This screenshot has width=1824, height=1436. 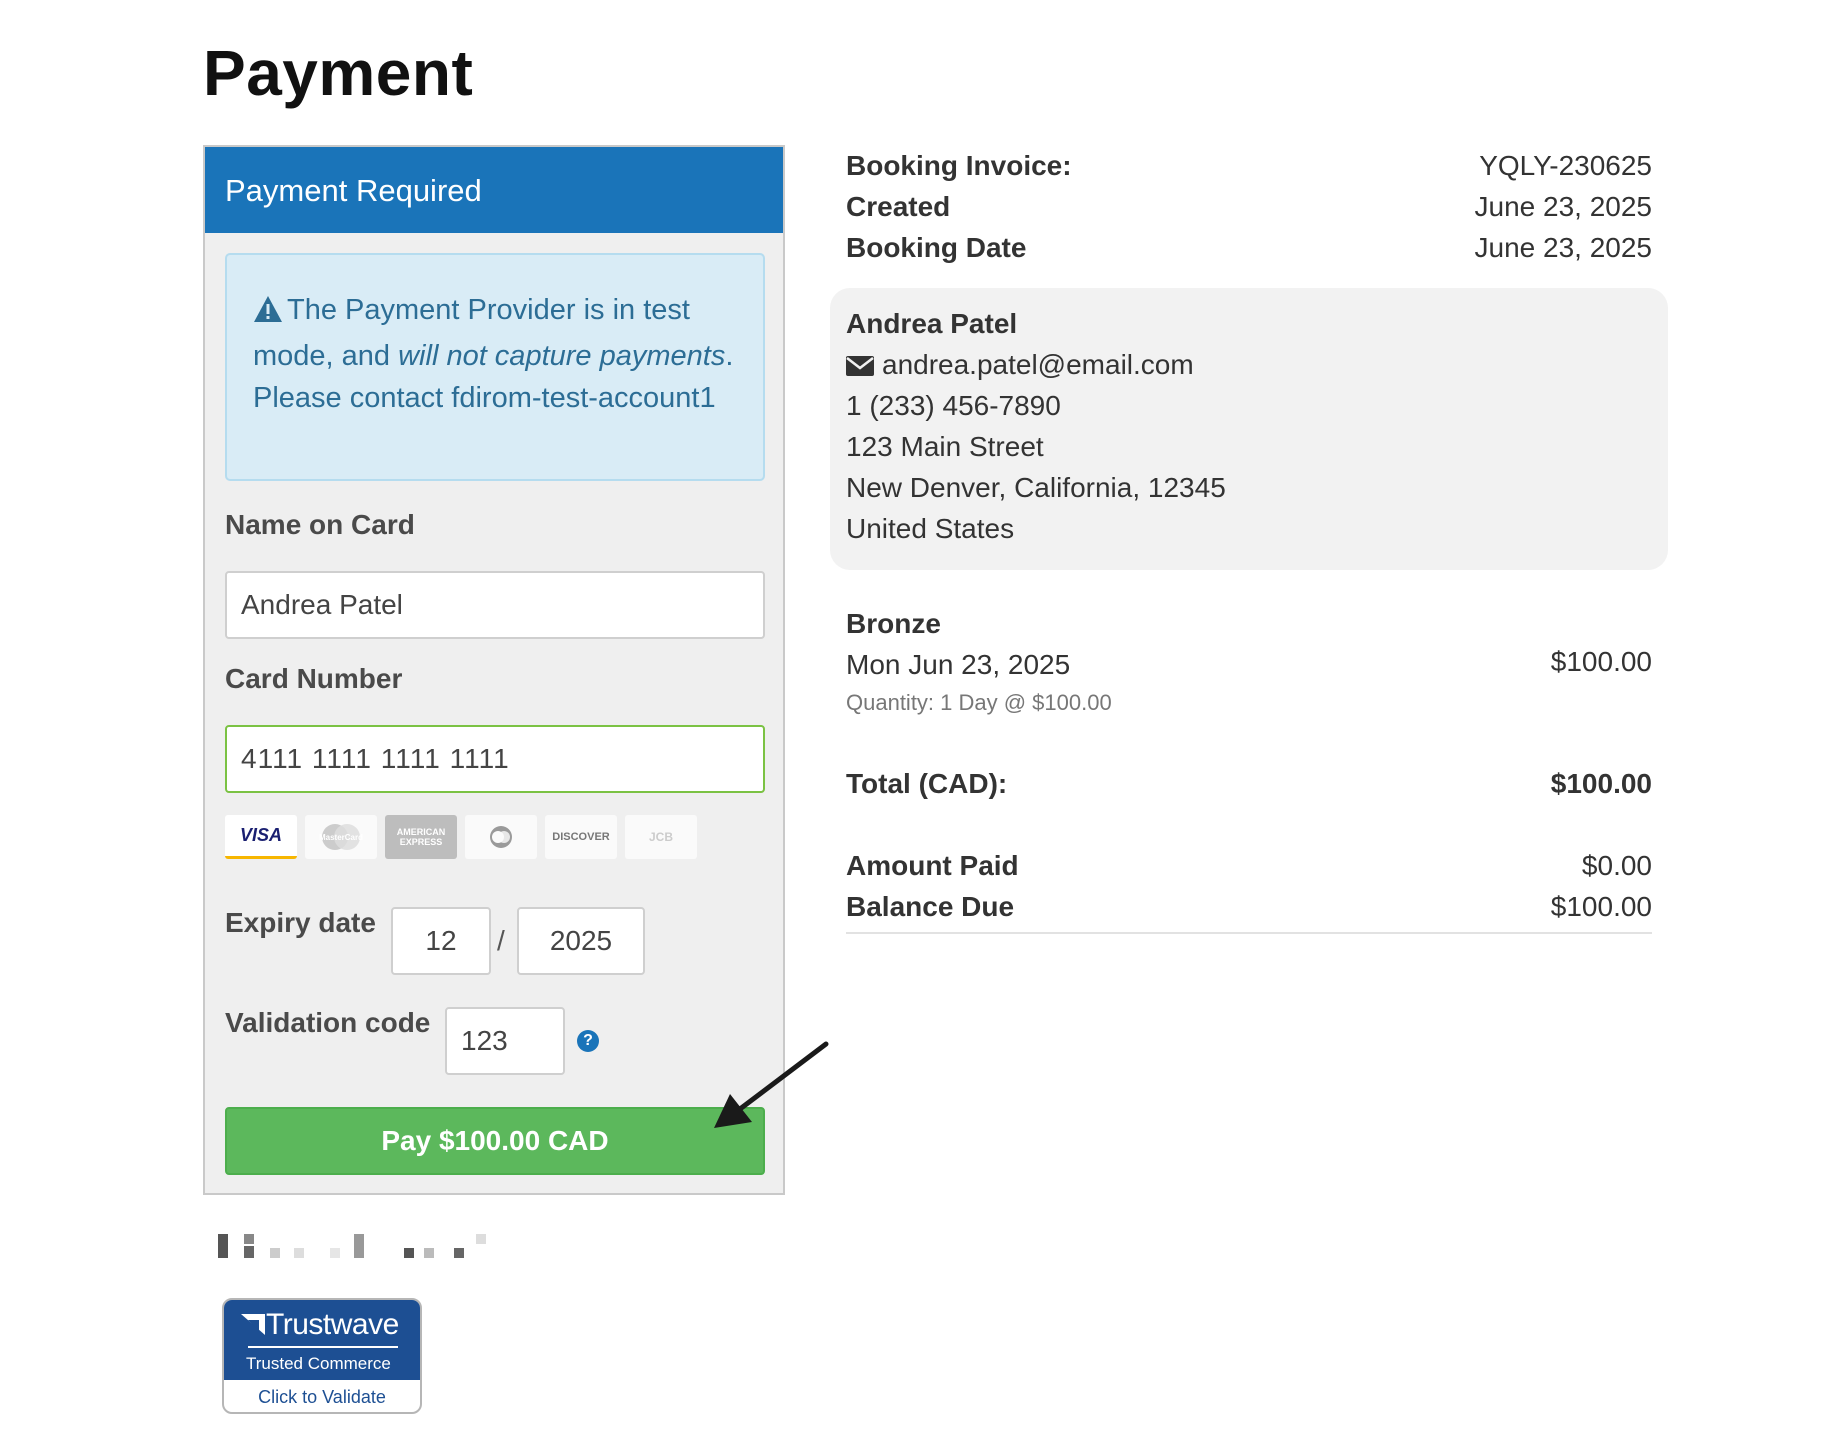 What do you see at coordinates (1020, 366) in the screenshot?
I see `customer-email: andrea.patel@email.com` at bounding box center [1020, 366].